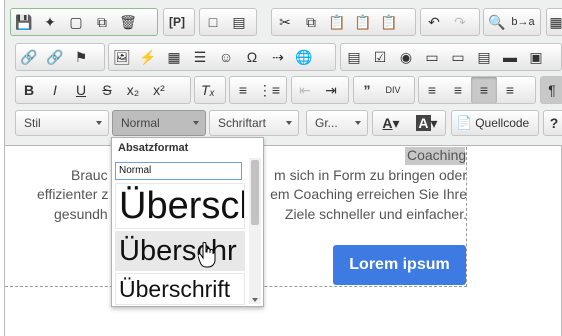  I want to click on paragraph-line-1-left: Brauc, so click(89, 175).